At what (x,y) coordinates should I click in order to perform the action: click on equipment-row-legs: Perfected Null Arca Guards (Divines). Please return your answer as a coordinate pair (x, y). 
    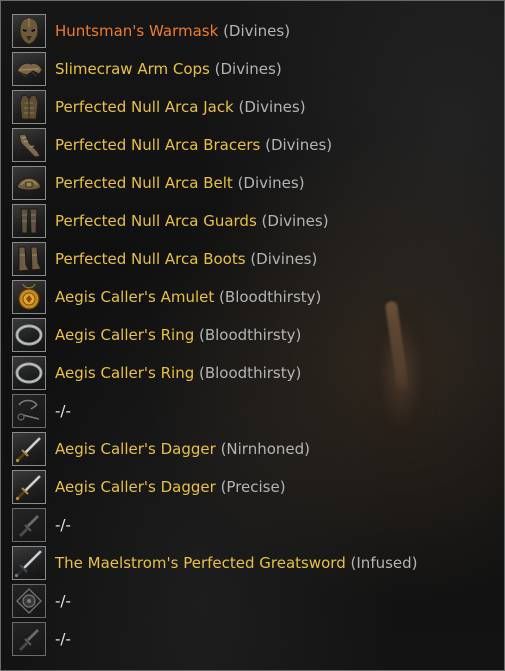
    Looking at the image, I should click on (252, 221).